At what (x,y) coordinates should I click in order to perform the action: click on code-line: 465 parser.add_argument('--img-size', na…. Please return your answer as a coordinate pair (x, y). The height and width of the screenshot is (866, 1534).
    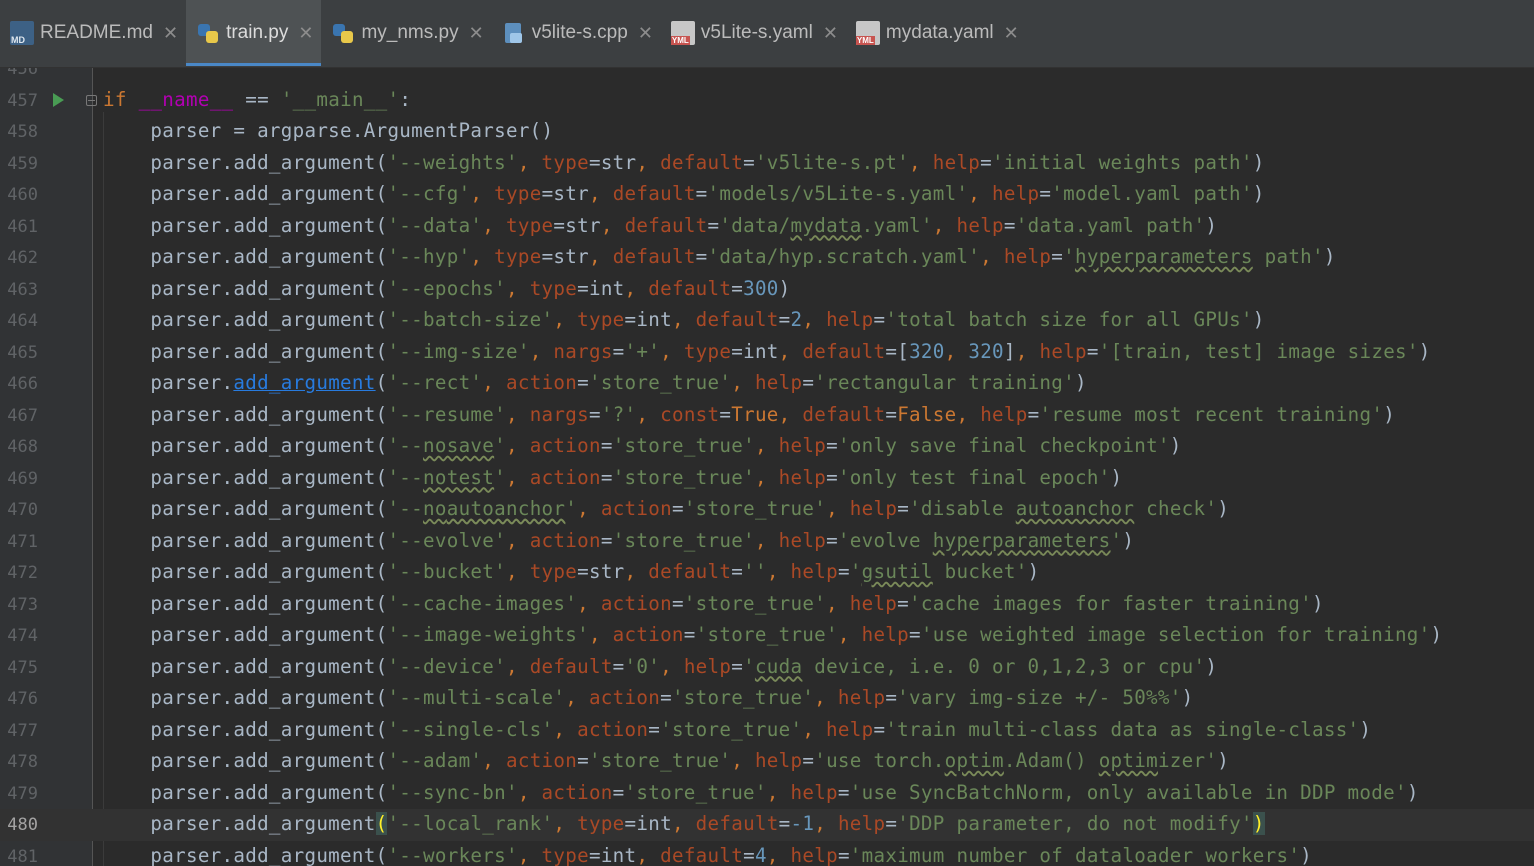
    Looking at the image, I should click on (767, 353).